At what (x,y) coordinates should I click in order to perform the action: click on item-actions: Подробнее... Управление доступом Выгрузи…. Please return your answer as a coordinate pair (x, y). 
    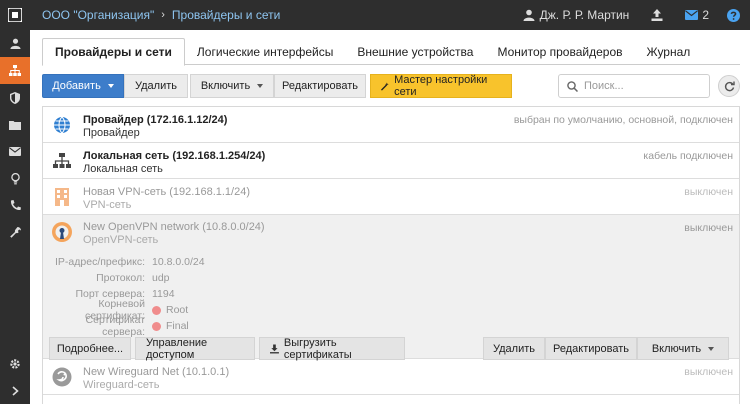
    Looking at the image, I should click on (389, 348).